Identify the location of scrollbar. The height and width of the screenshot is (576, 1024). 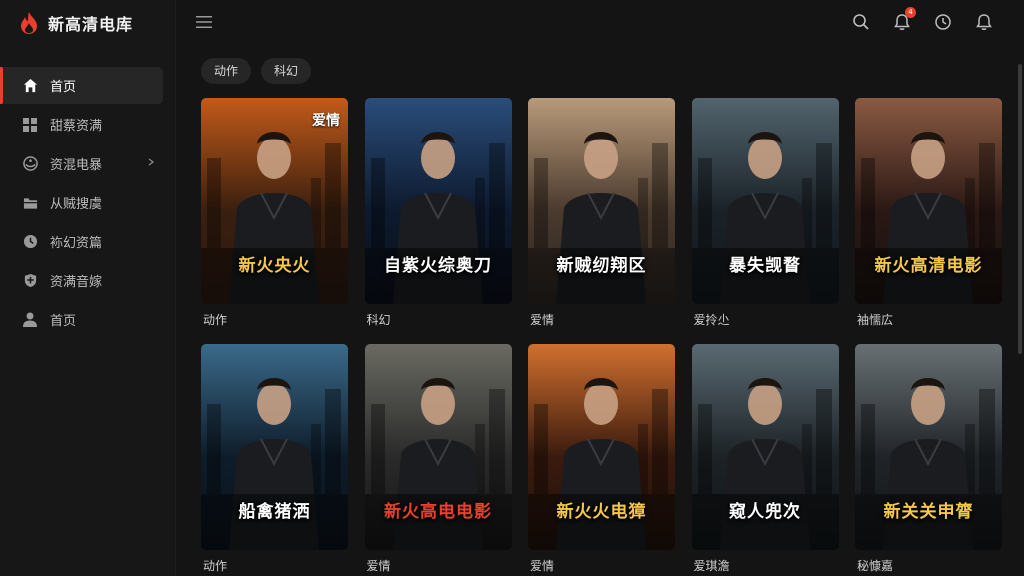
(1020, 209).